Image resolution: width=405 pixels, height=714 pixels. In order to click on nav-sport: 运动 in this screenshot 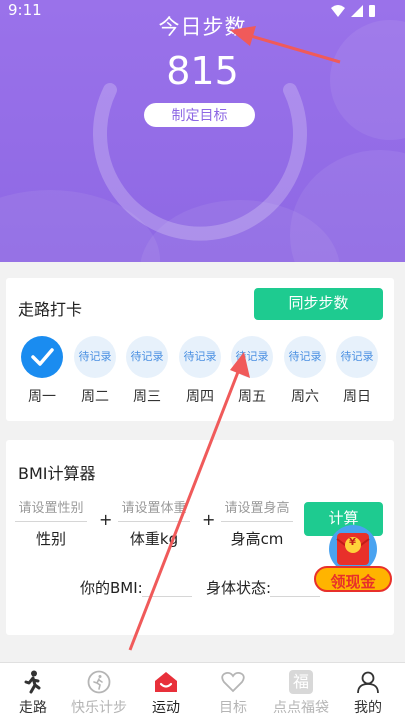, I will do `click(166, 691)`.